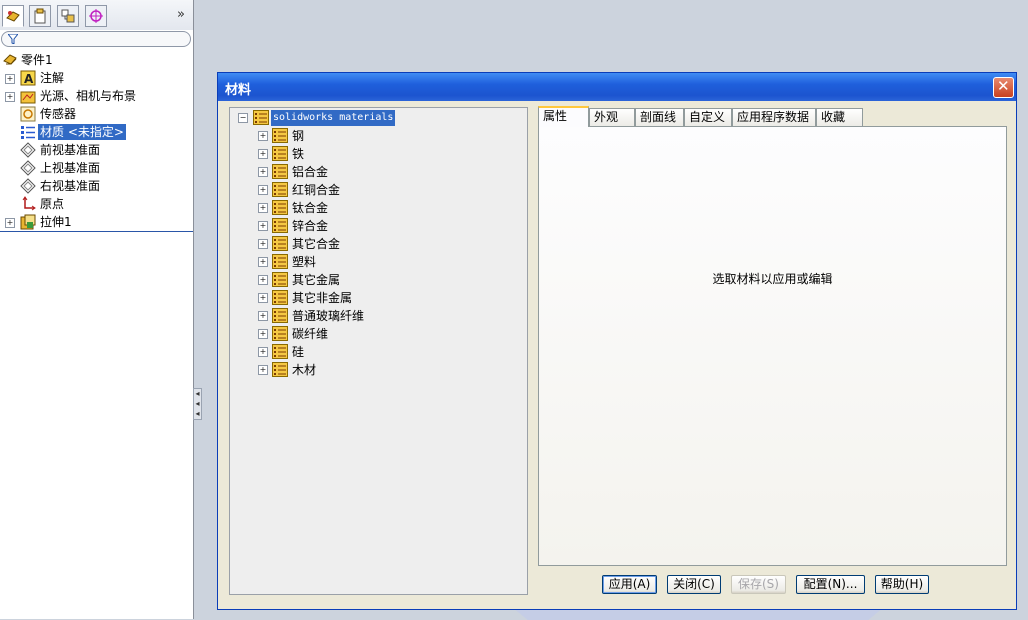 The width and height of the screenshot is (1028, 620). I want to click on close-dialog-button: 关闭(C), so click(694, 584).